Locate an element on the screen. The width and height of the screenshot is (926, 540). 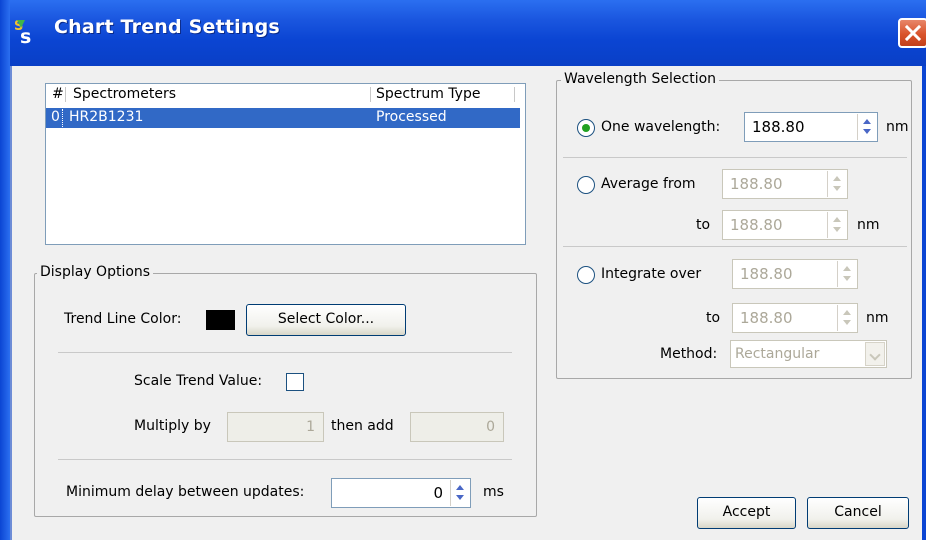
then-add-field: 0 is located at coordinates (457, 427).